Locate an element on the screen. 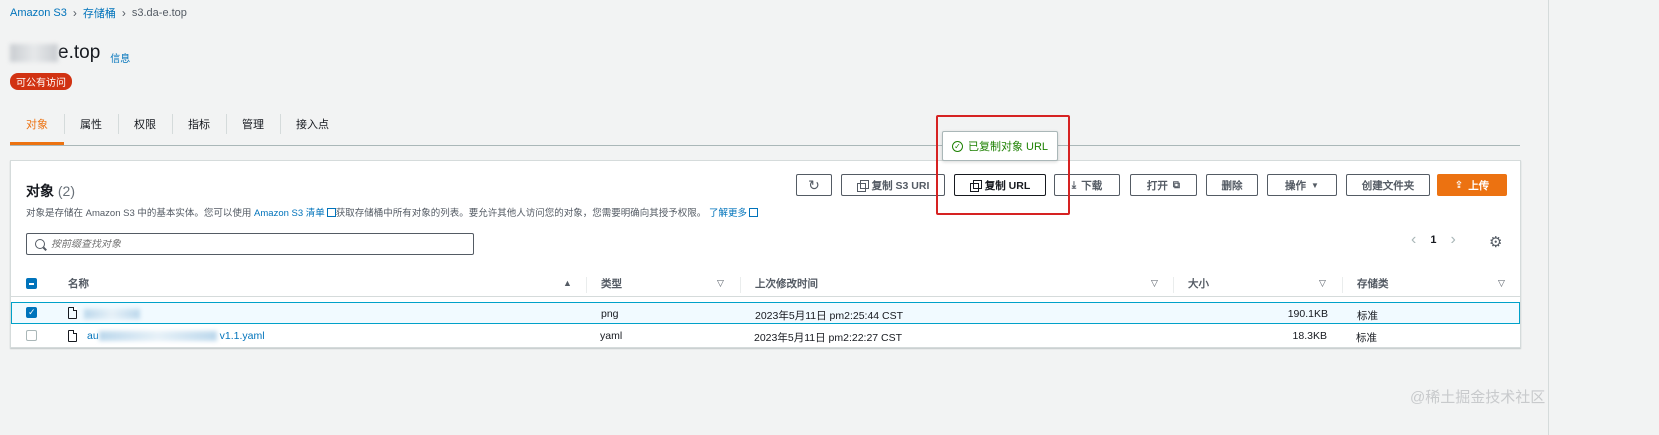 The image size is (1659, 435). delete-label: 删除 is located at coordinates (1232, 185).